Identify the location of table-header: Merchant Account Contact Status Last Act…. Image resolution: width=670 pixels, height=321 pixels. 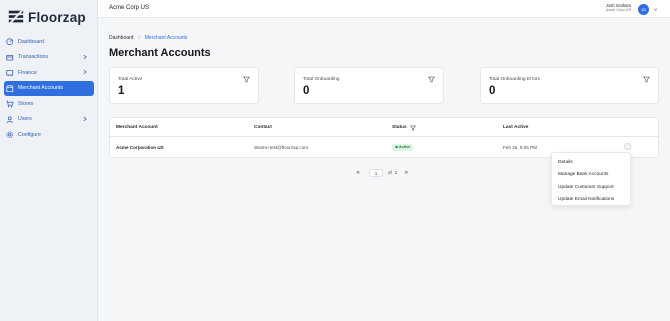
(384, 127).